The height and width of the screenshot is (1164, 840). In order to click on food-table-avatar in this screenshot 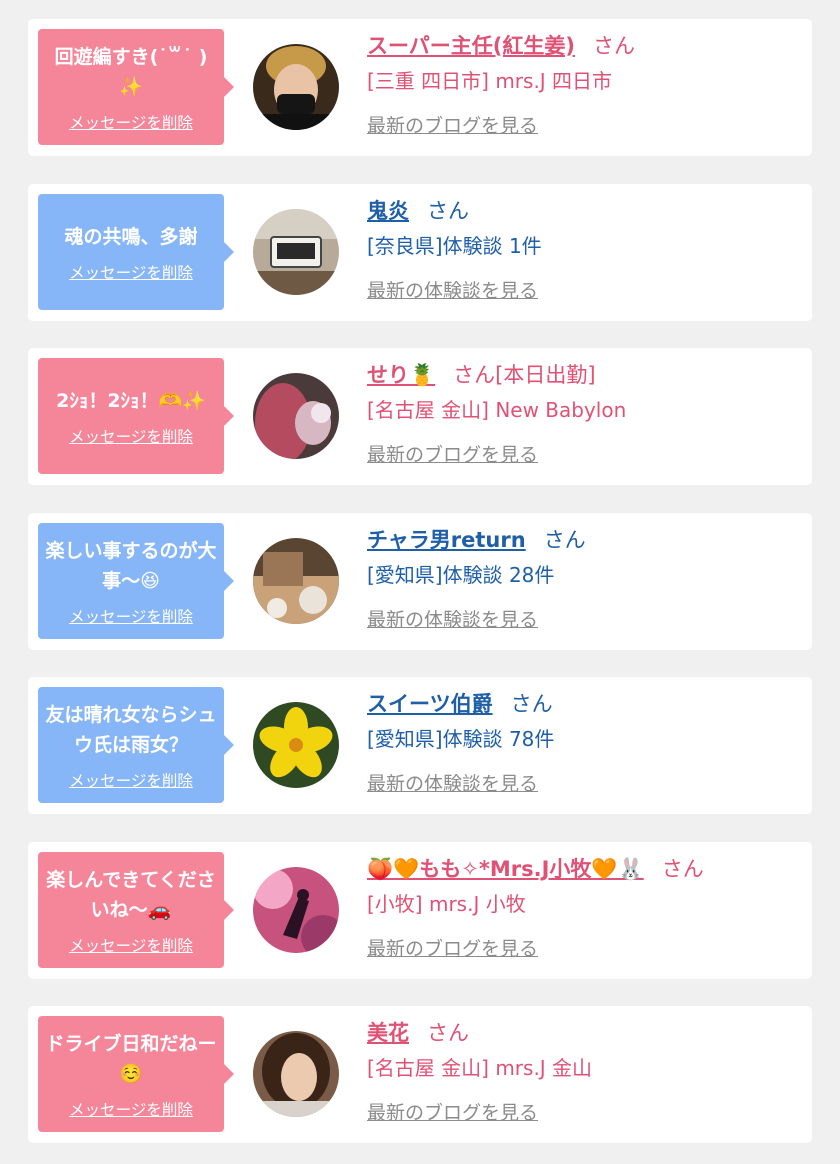, I will do `click(296, 581)`.